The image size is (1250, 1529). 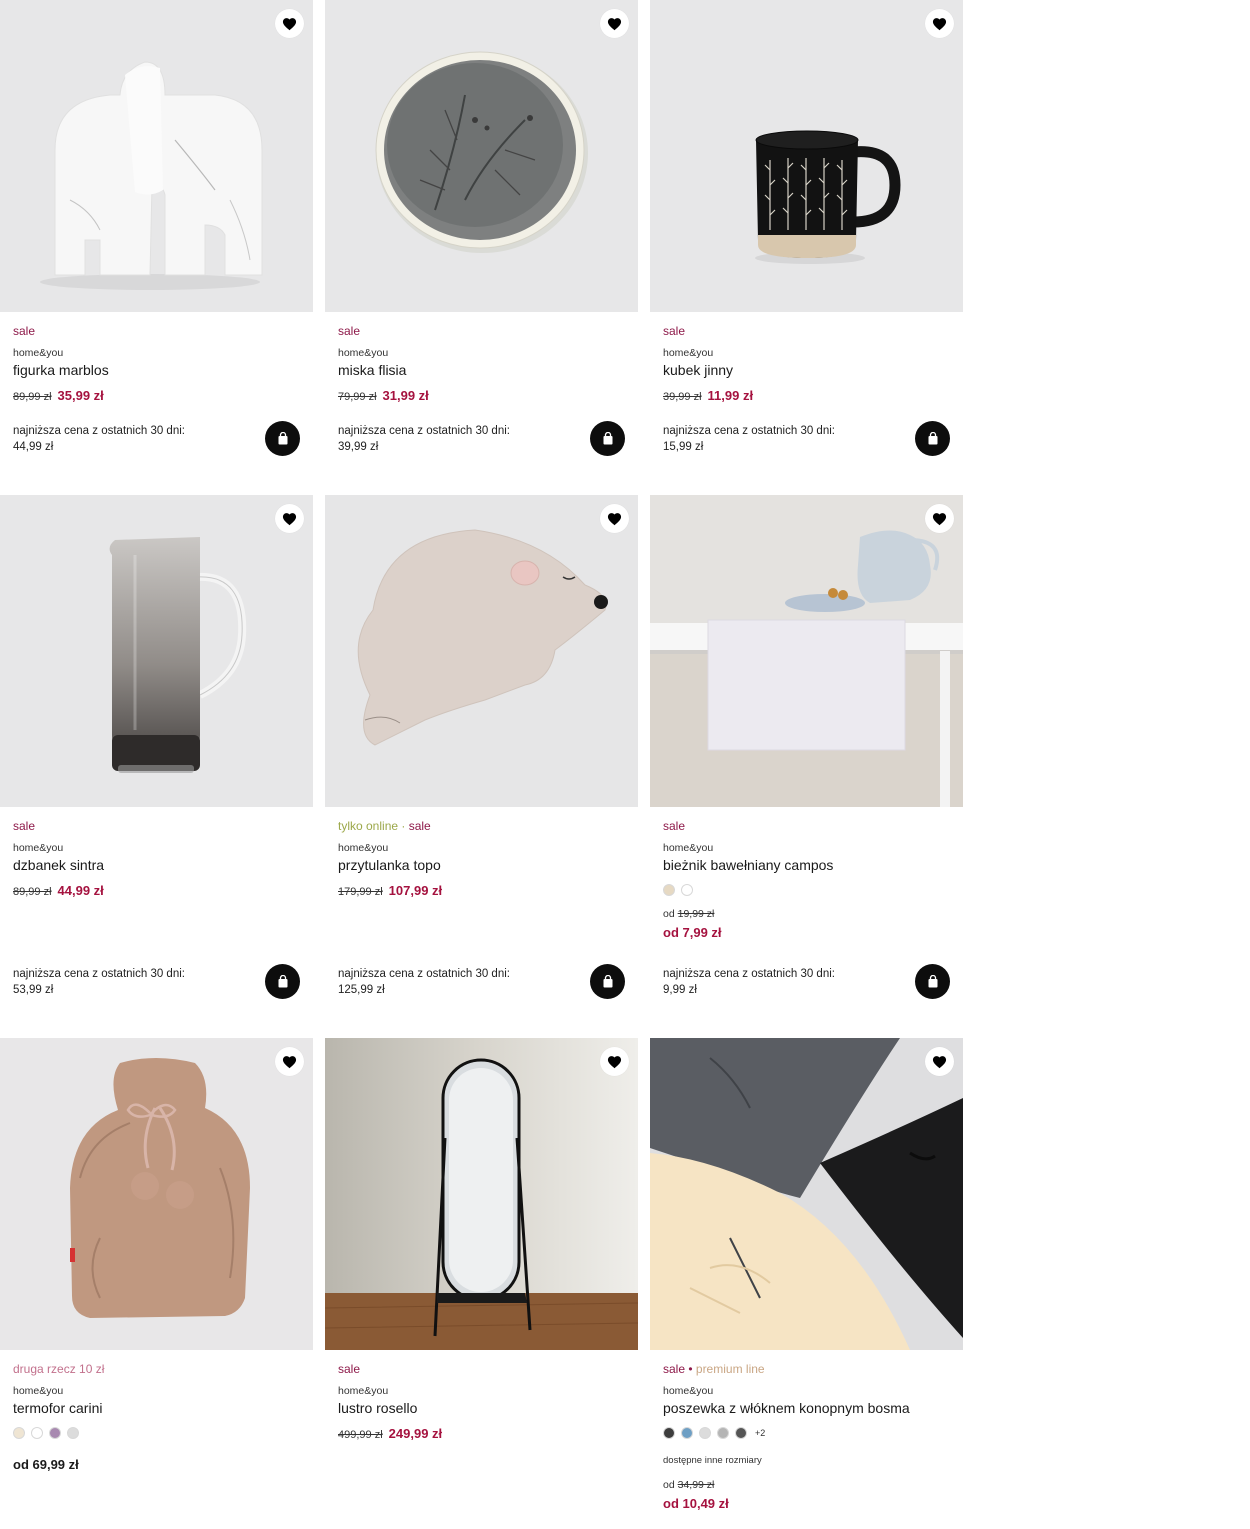 What do you see at coordinates (368, 826) in the screenshot?
I see `tag-online-only: tylko online` at bounding box center [368, 826].